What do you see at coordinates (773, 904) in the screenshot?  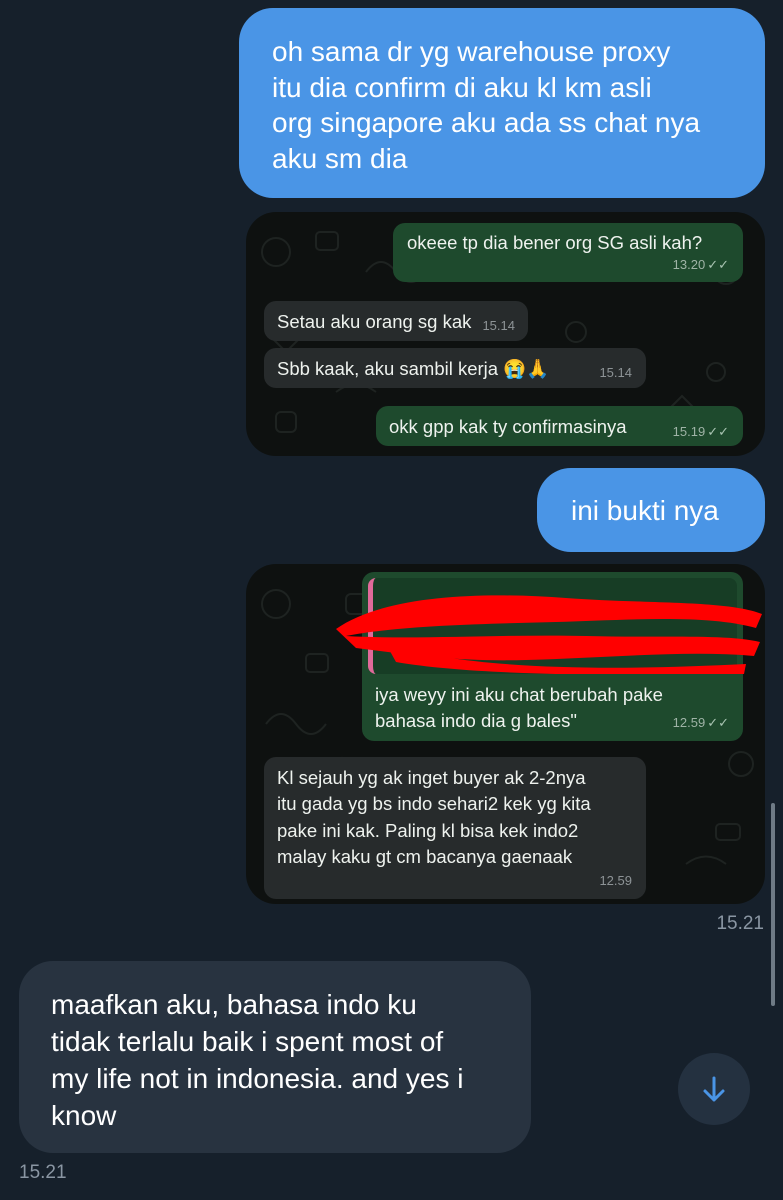 I see `scrollbar-thumb` at bounding box center [773, 904].